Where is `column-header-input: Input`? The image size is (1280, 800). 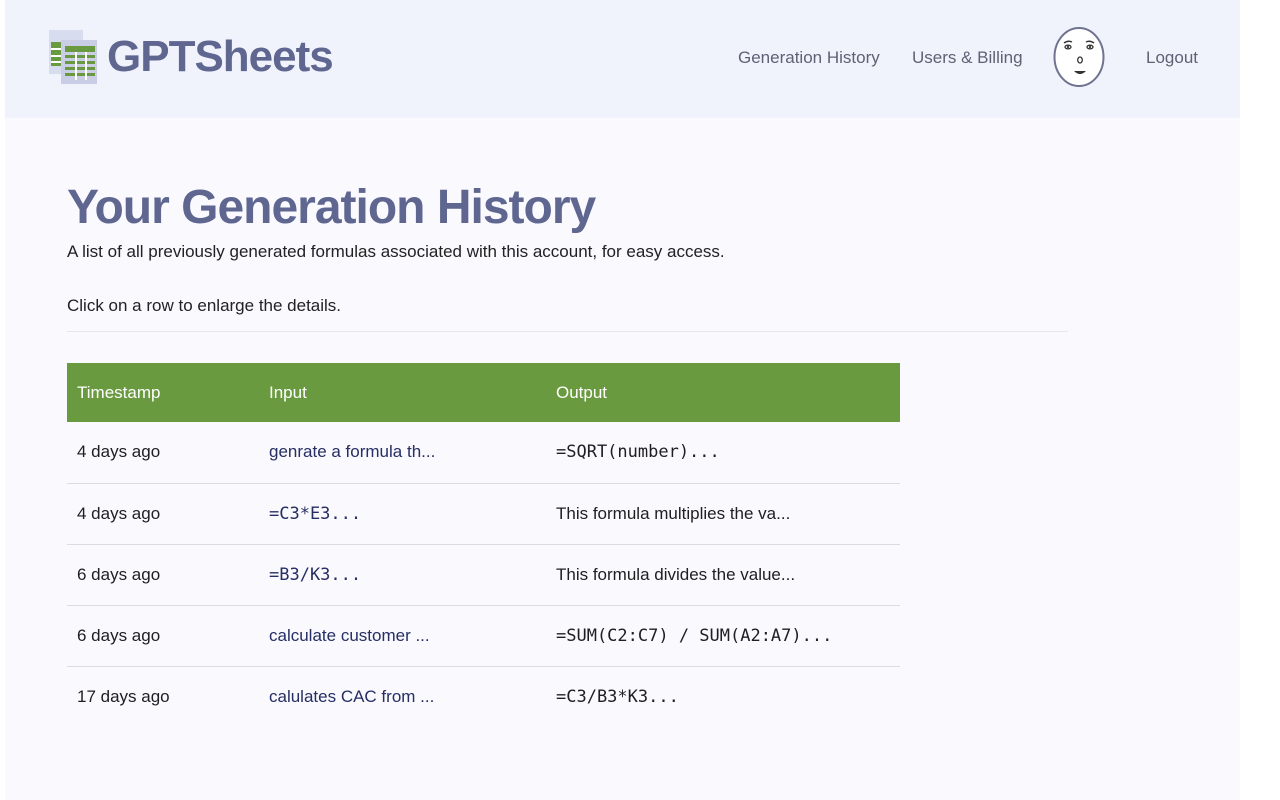 column-header-input: Input is located at coordinates (288, 392).